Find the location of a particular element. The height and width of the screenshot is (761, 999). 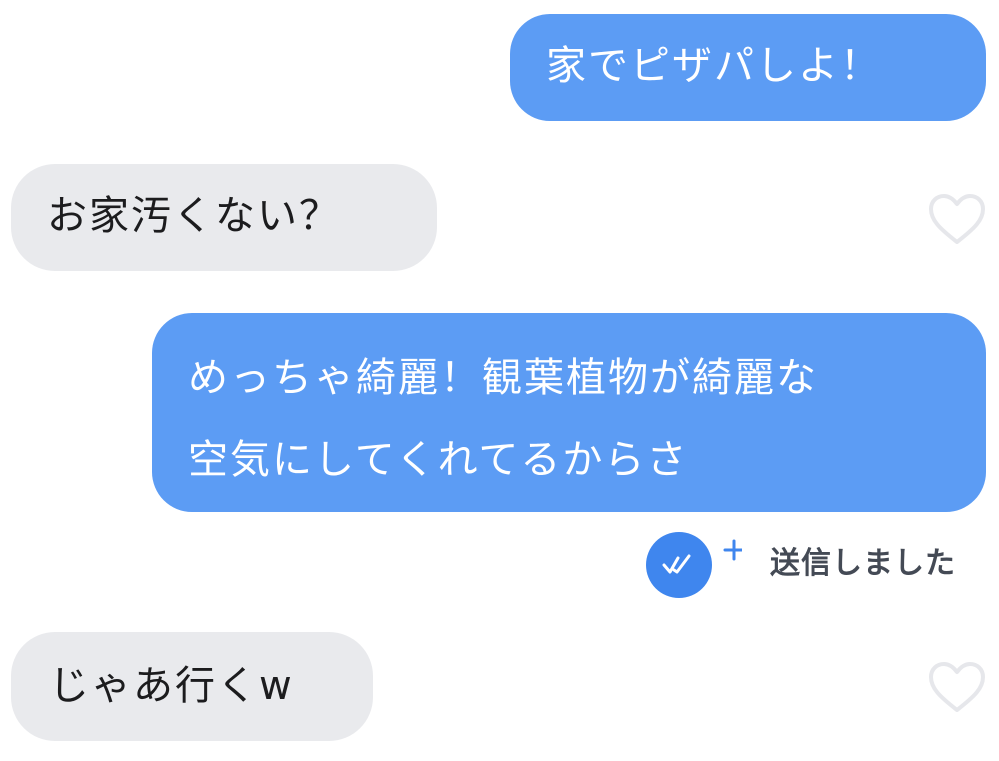

received-message-bubble: じゃあ行くw is located at coordinates (192, 686).